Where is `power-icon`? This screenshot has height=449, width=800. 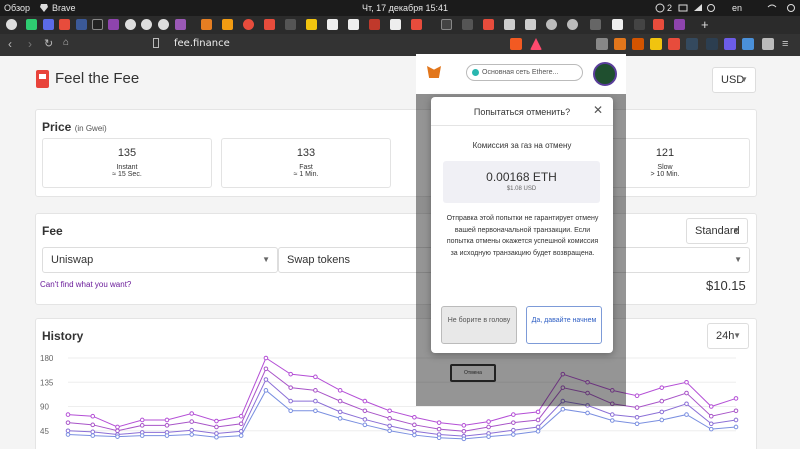 power-icon is located at coordinates (791, 8).